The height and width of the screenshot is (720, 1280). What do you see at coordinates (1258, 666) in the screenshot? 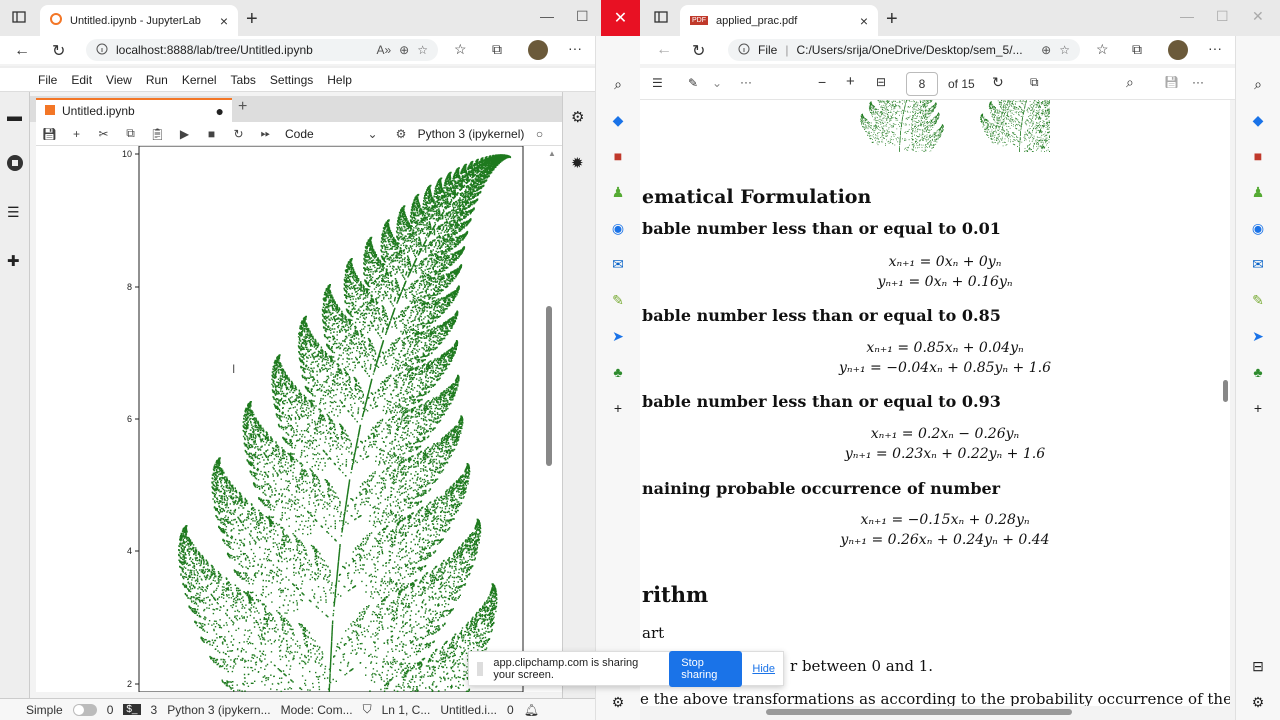
I see `sidebar-layout-icon: ⊟` at bounding box center [1258, 666].